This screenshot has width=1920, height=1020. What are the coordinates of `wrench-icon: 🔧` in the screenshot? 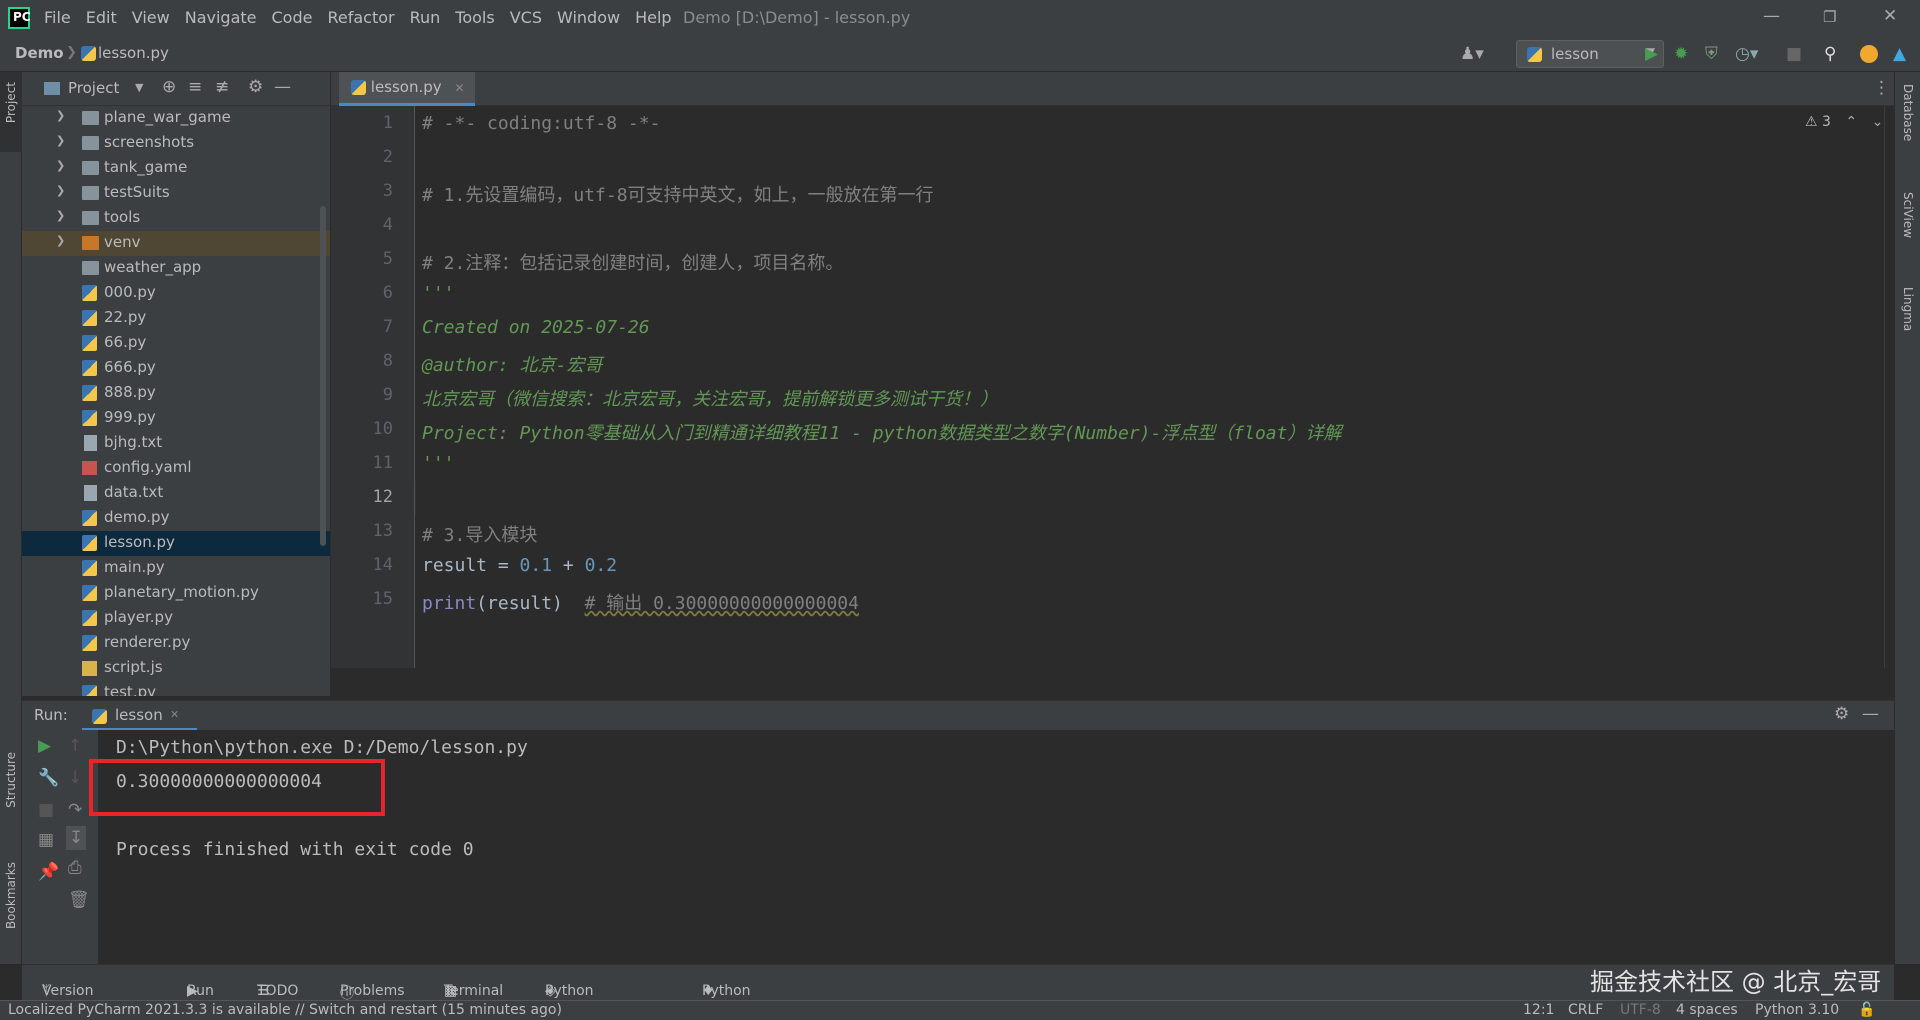 It's located at (48, 778).